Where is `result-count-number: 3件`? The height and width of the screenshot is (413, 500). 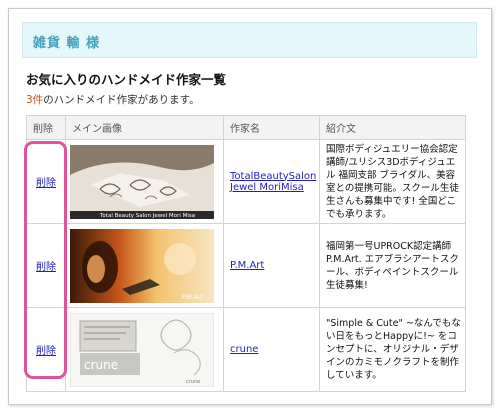 result-count-number: 3件 is located at coordinates (35, 100).